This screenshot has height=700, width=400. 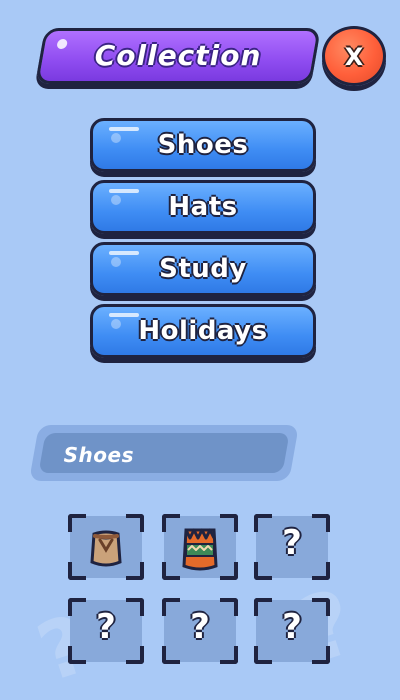 I want to click on selected-category-panel: Shoes, so click(x=164, y=453).